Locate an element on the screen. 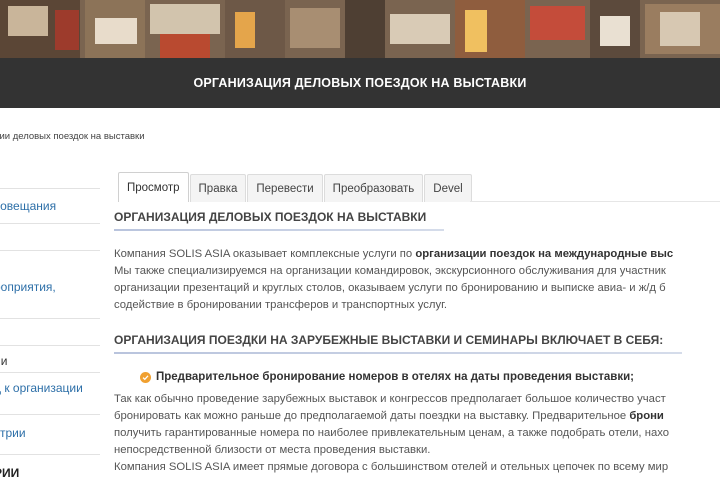  tab-convert: Преобразовать is located at coordinates (373, 188).